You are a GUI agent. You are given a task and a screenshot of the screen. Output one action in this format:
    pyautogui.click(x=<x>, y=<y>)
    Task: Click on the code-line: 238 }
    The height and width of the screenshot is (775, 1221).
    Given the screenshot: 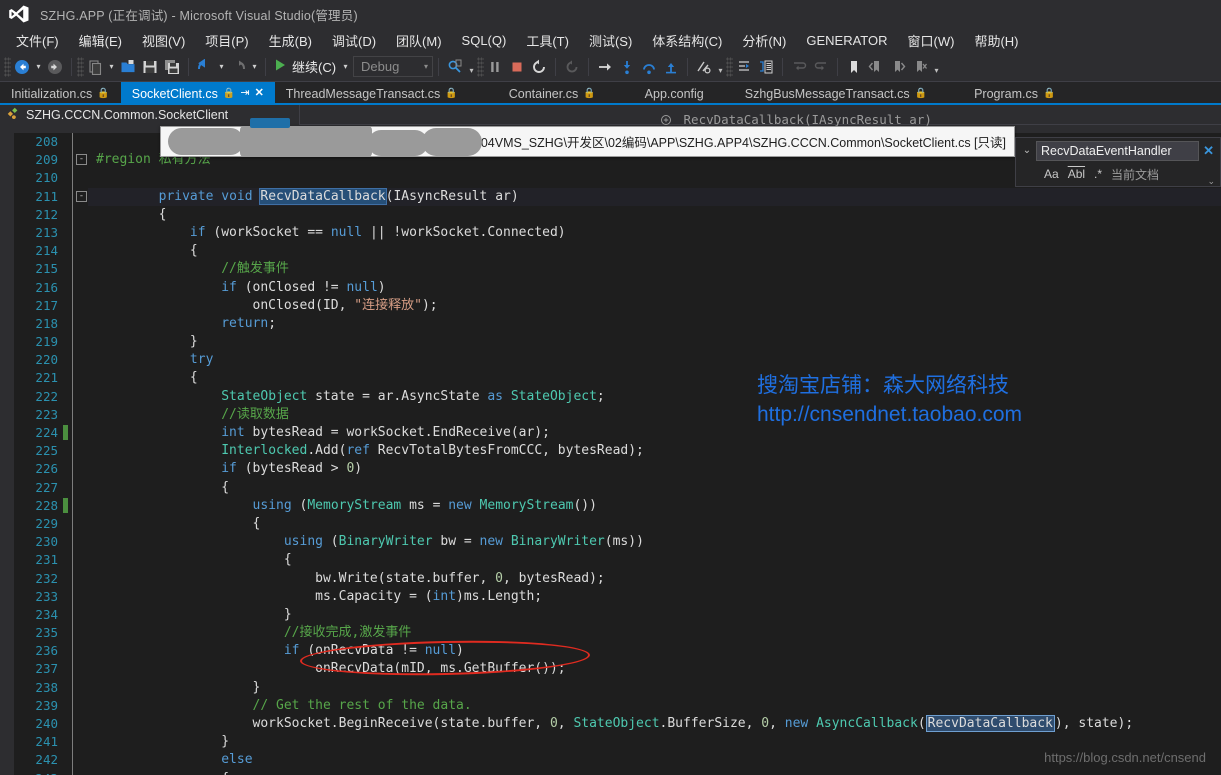 What is the action you would take?
    pyautogui.click(x=610, y=688)
    